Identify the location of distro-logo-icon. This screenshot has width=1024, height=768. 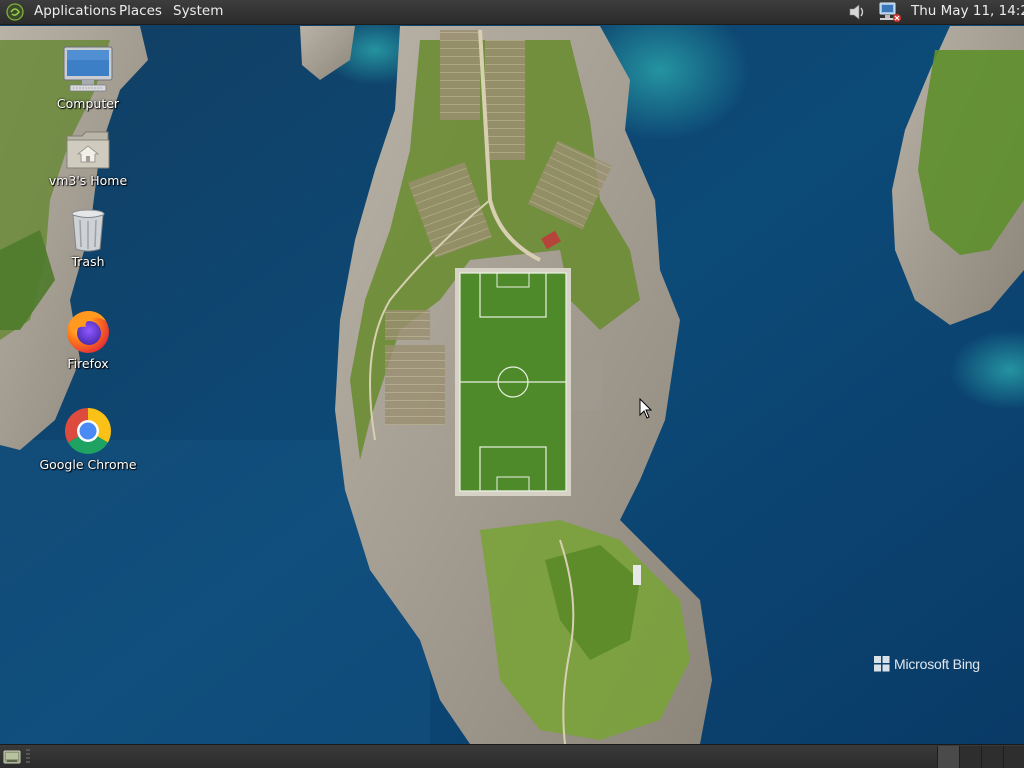
(15, 12).